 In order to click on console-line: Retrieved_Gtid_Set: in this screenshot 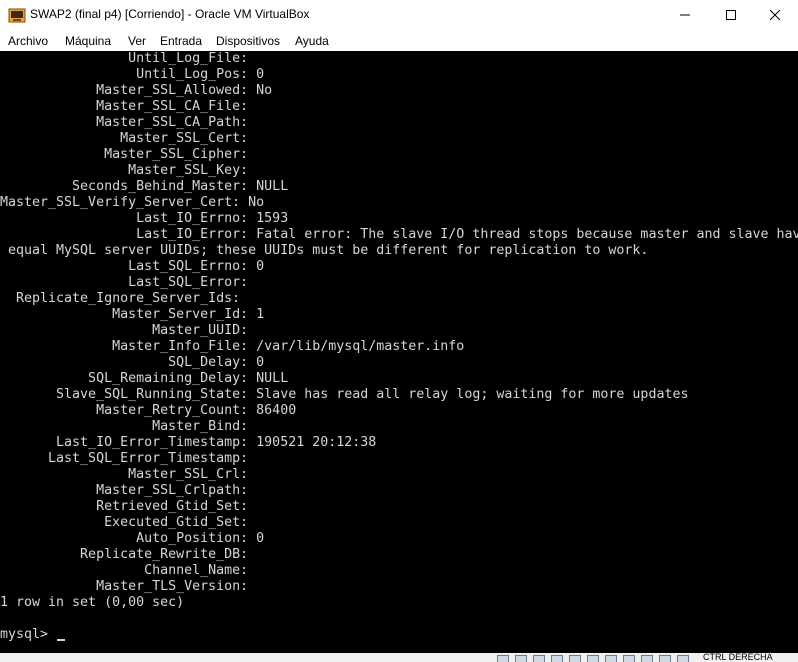, I will do `click(128, 506)`.